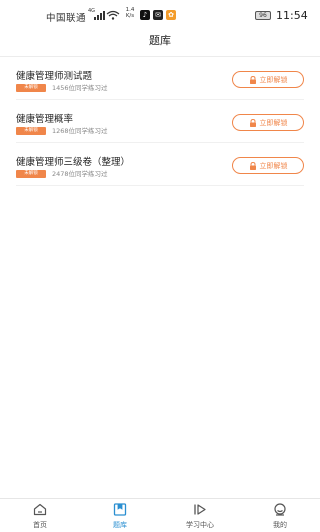  I want to click on bank-title: 健康管理师测试题, so click(54, 76).